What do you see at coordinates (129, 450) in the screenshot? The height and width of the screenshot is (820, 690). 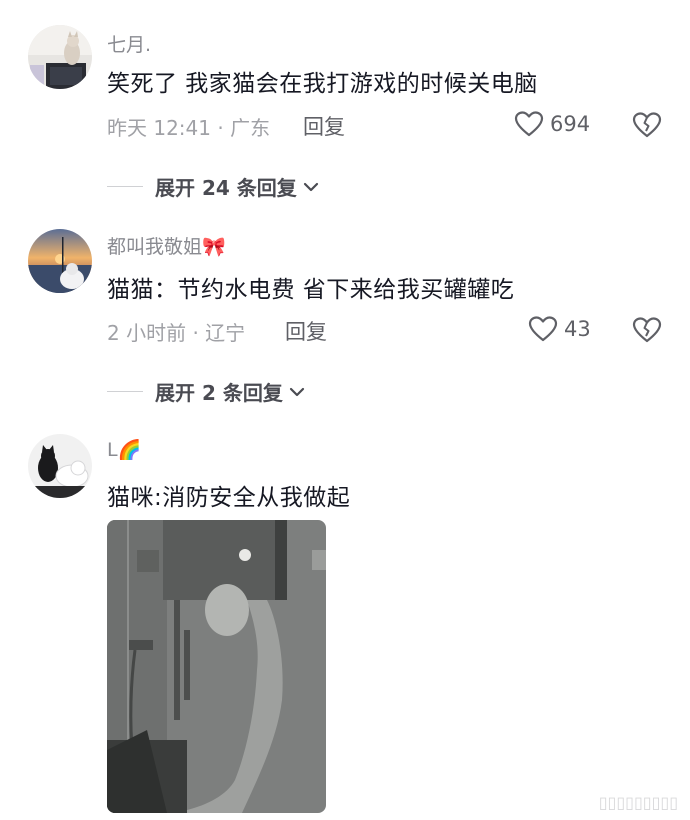 I see `rainbow-emoji: 🌈` at bounding box center [129, 450].